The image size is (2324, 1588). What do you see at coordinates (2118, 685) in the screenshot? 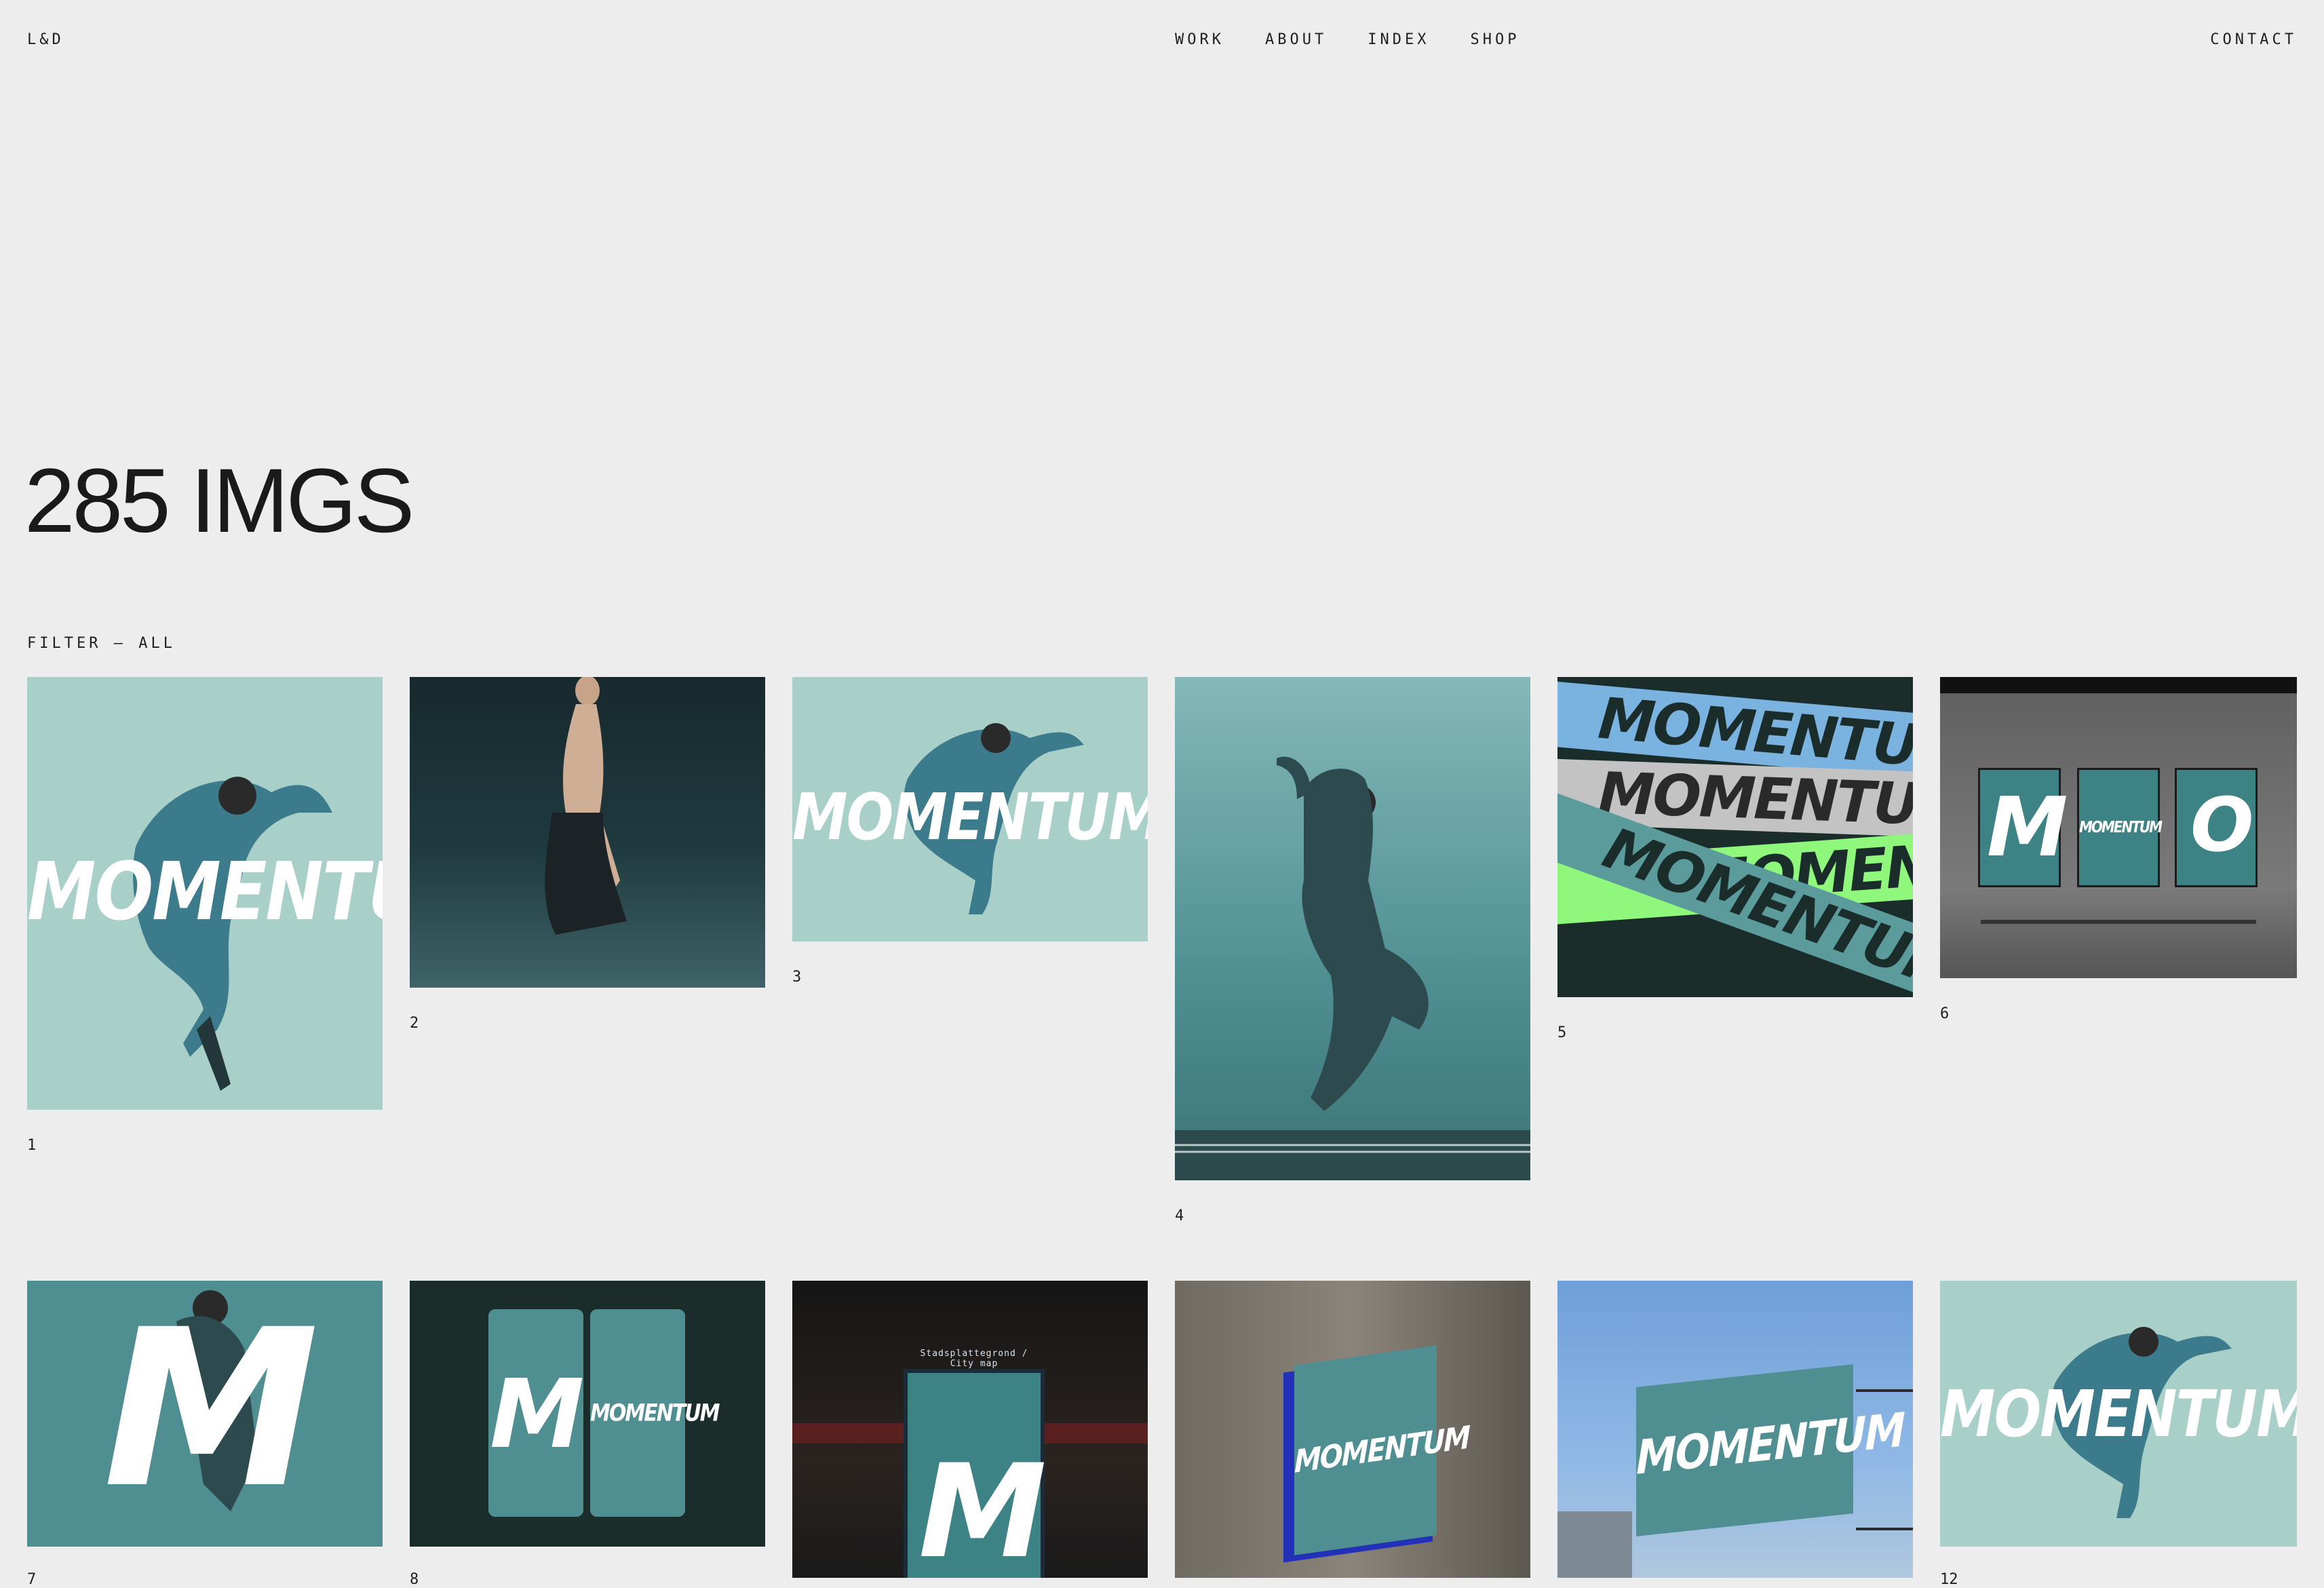
I see `ceiling-light` at bounding box center [2118, 685].